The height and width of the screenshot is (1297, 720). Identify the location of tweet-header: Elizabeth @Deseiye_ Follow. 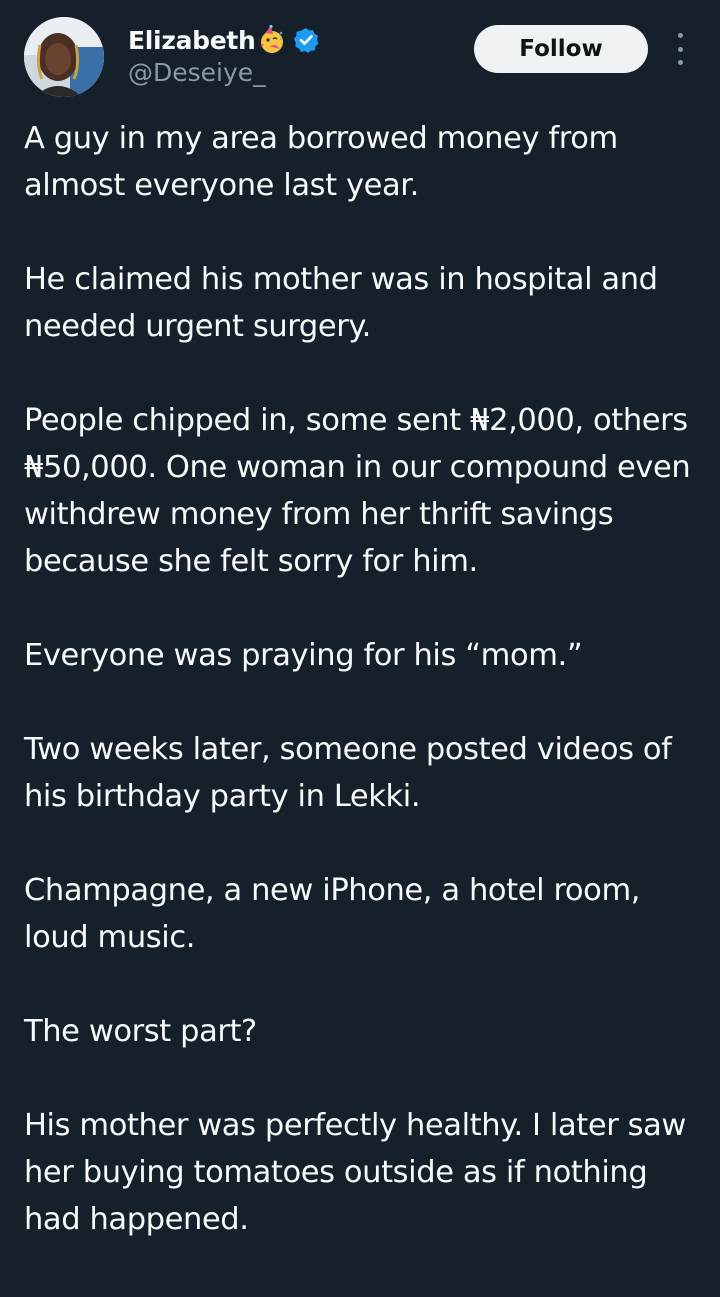
(360, 55).